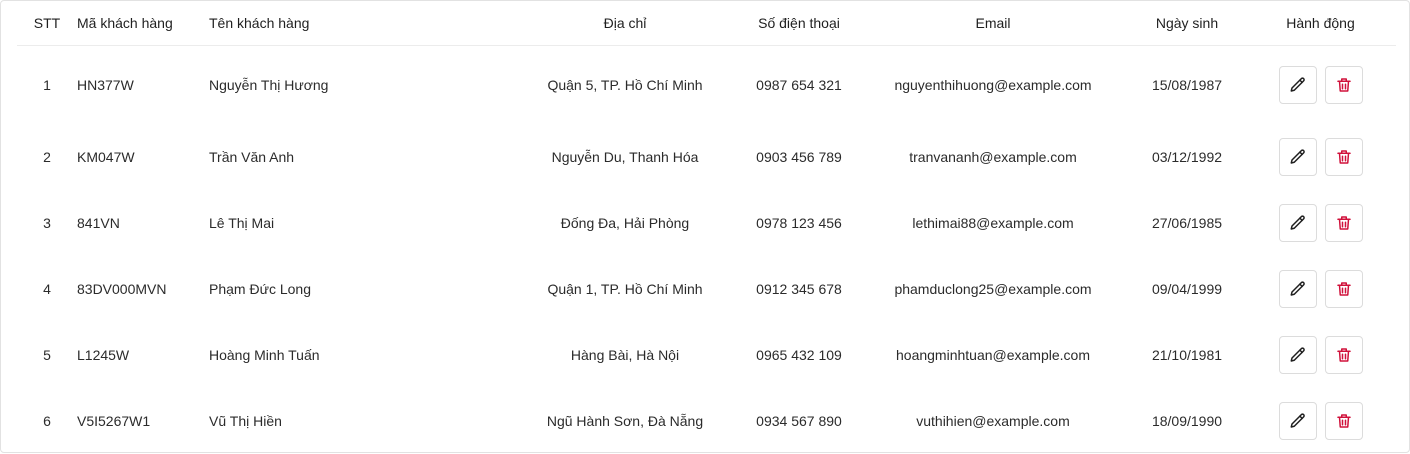 Image resolution: width=1410 pixels, height=454 pixels. Describe the element at coordinates (993, 157) in the screenshot. I see `cell-email: tranvananh@example.com` at that location.